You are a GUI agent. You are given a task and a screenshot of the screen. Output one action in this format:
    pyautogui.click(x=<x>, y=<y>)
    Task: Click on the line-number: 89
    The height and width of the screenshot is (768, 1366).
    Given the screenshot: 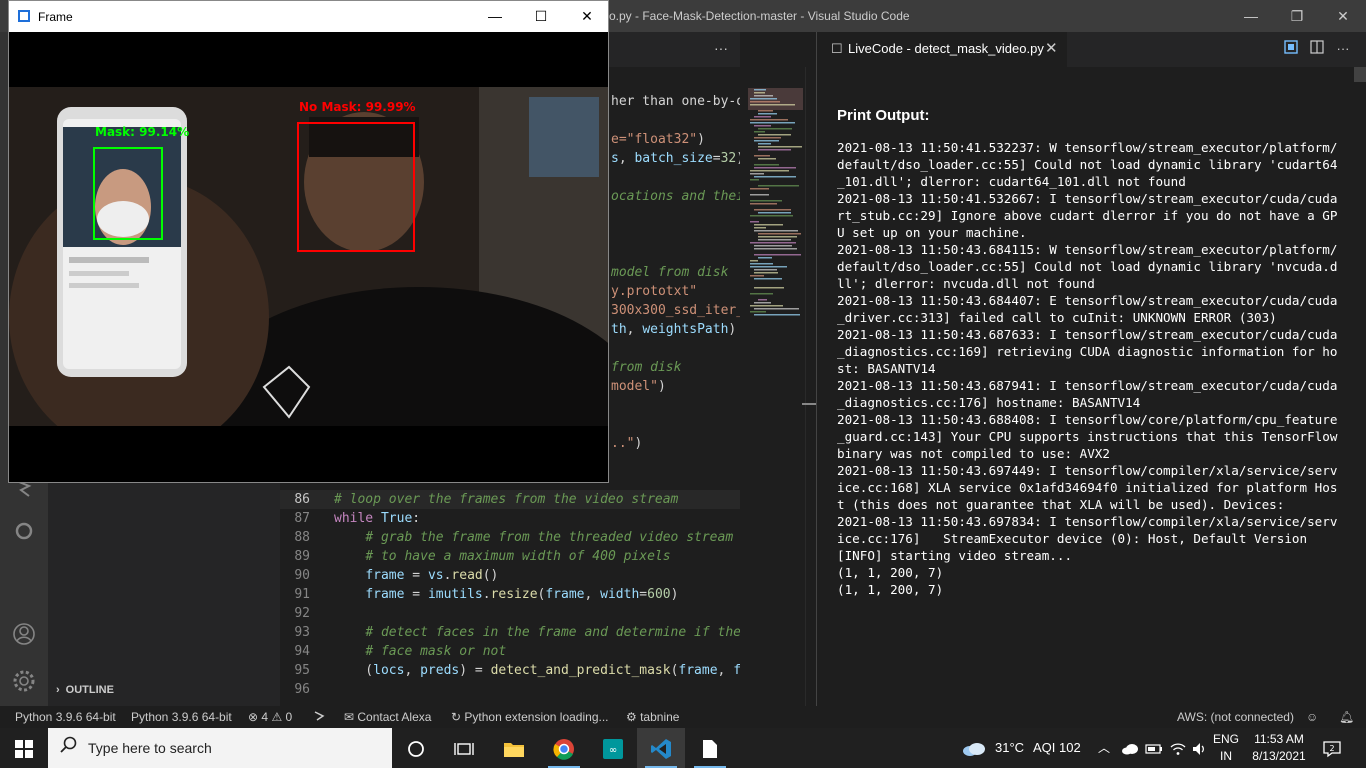 What is the action you would take?
    pyautogui.click(x=302, y=556)
    